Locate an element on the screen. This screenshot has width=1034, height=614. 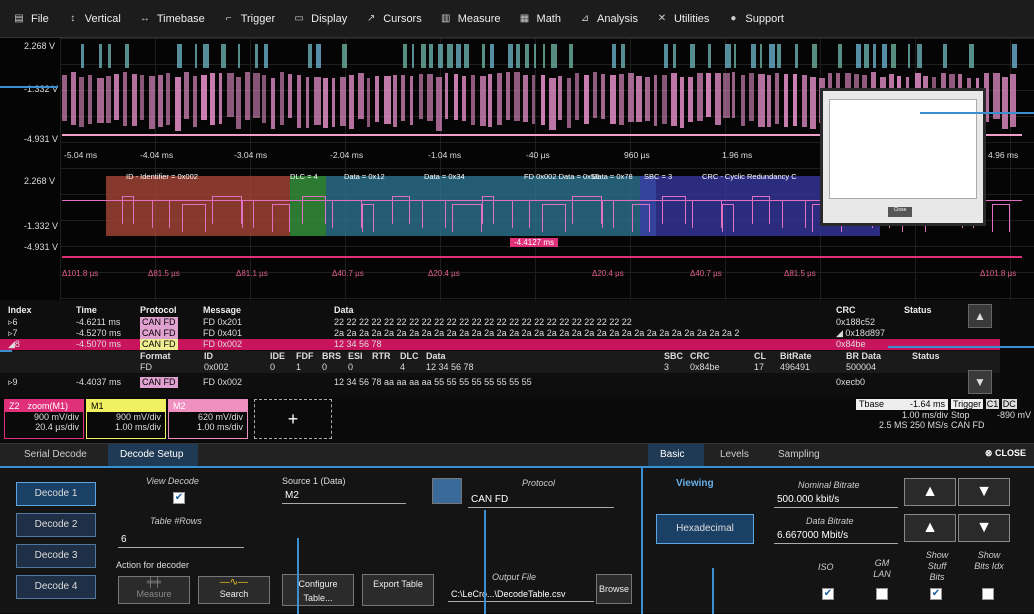
channel-descriptor-z2: Z2 zoom(M1) 900 mV/div 20.4 µs/div is located at coordinates (44, 419).